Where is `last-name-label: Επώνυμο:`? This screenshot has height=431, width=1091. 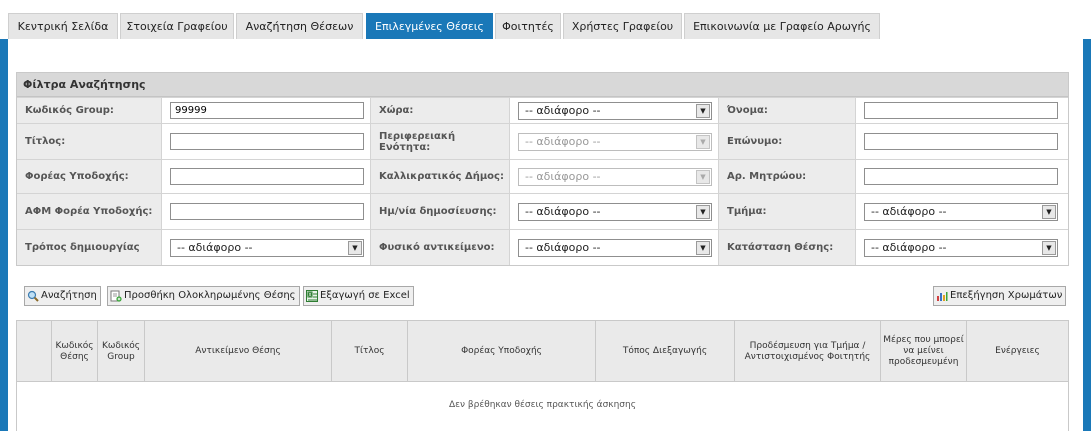 last-name-label: Επώνυμο: is located at coordinates (786, 141).